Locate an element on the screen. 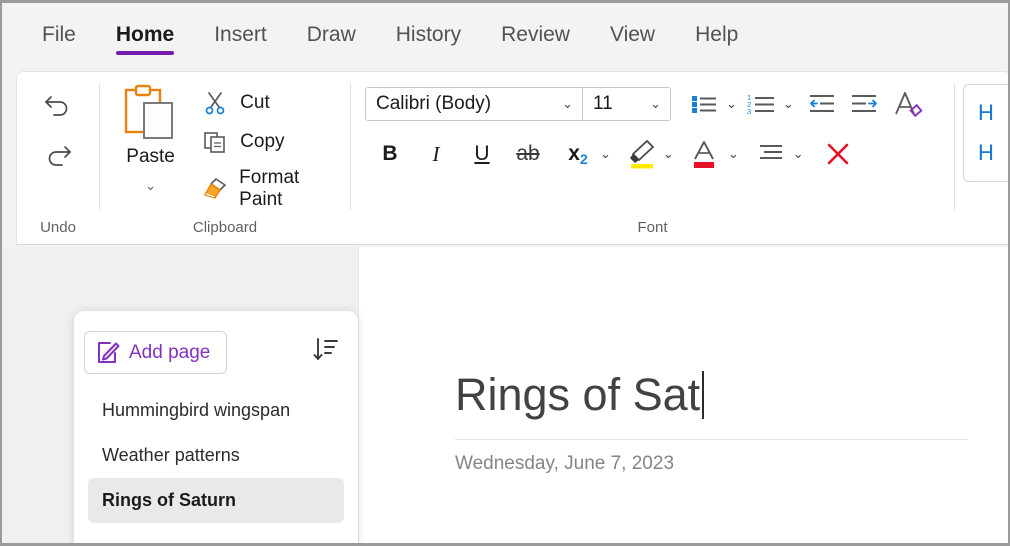  page-list-toolbar: Add page is located at coordinates (216, 342).